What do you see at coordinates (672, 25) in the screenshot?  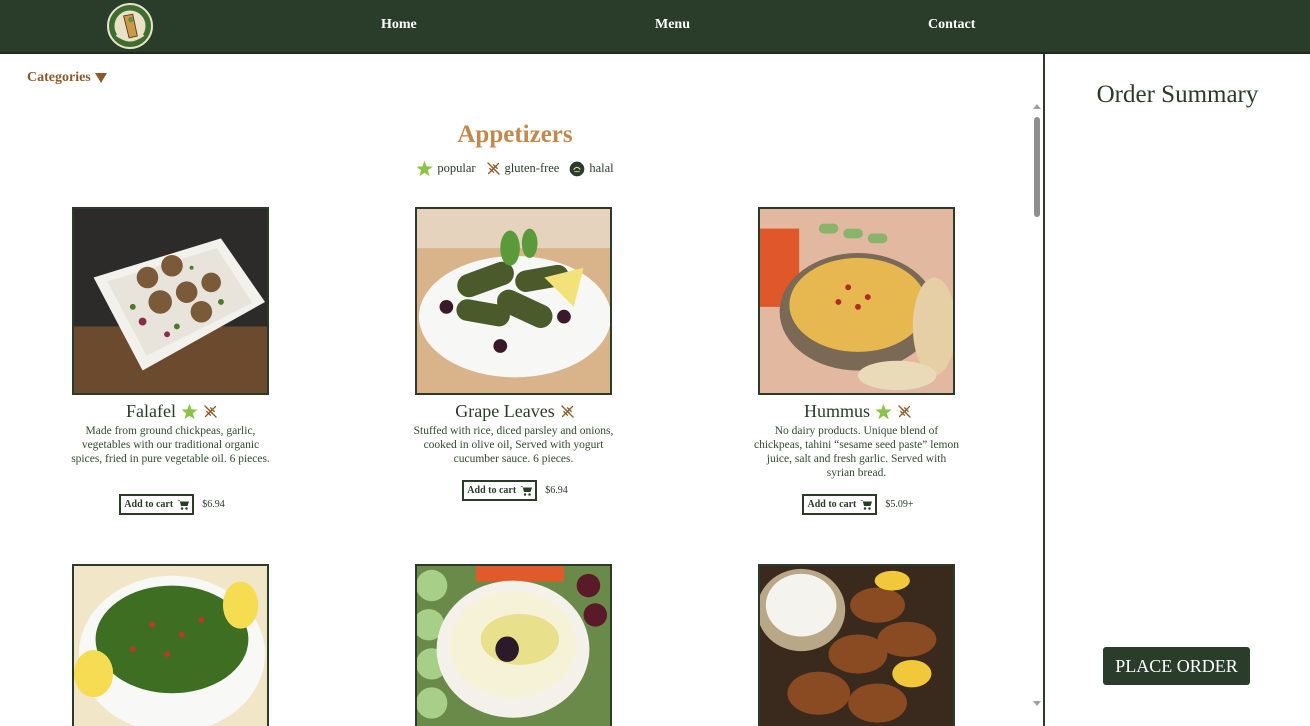 I see `nav-menu-link: Menu` at bounding box center [672, 25].